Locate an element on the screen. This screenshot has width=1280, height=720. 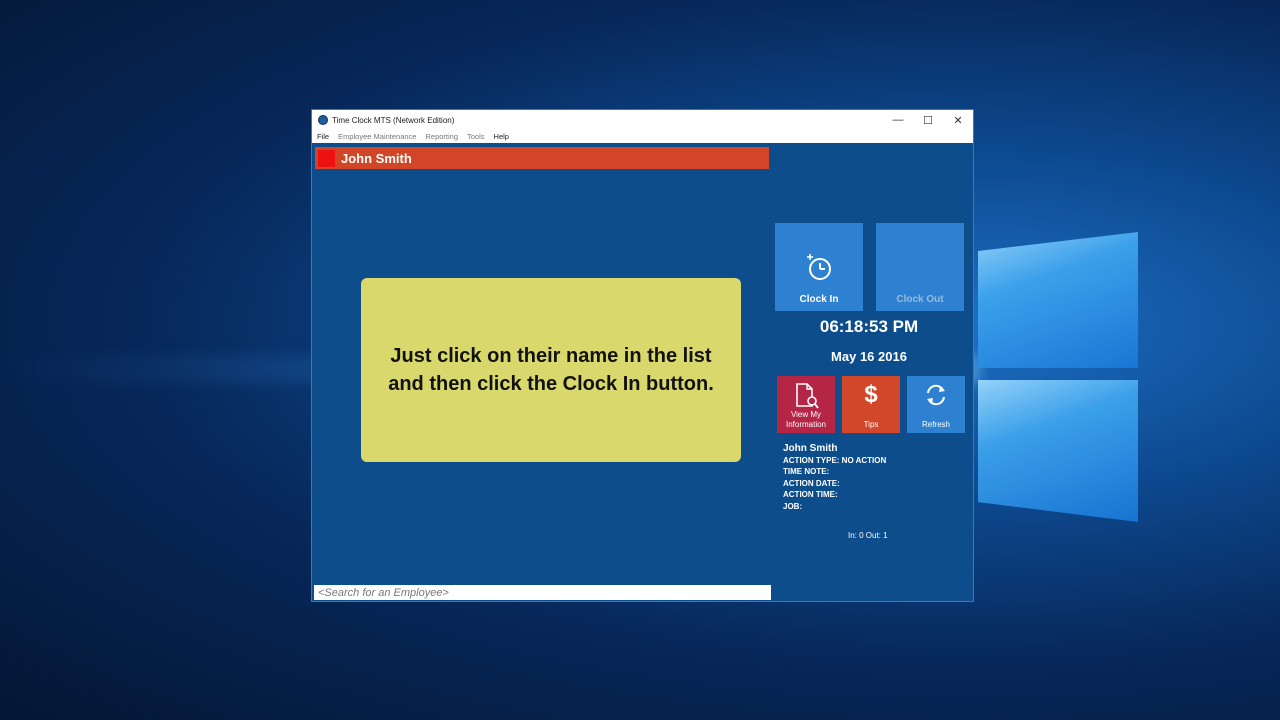
clock-out-label: Clock Out is located at coordinates (920, 299).